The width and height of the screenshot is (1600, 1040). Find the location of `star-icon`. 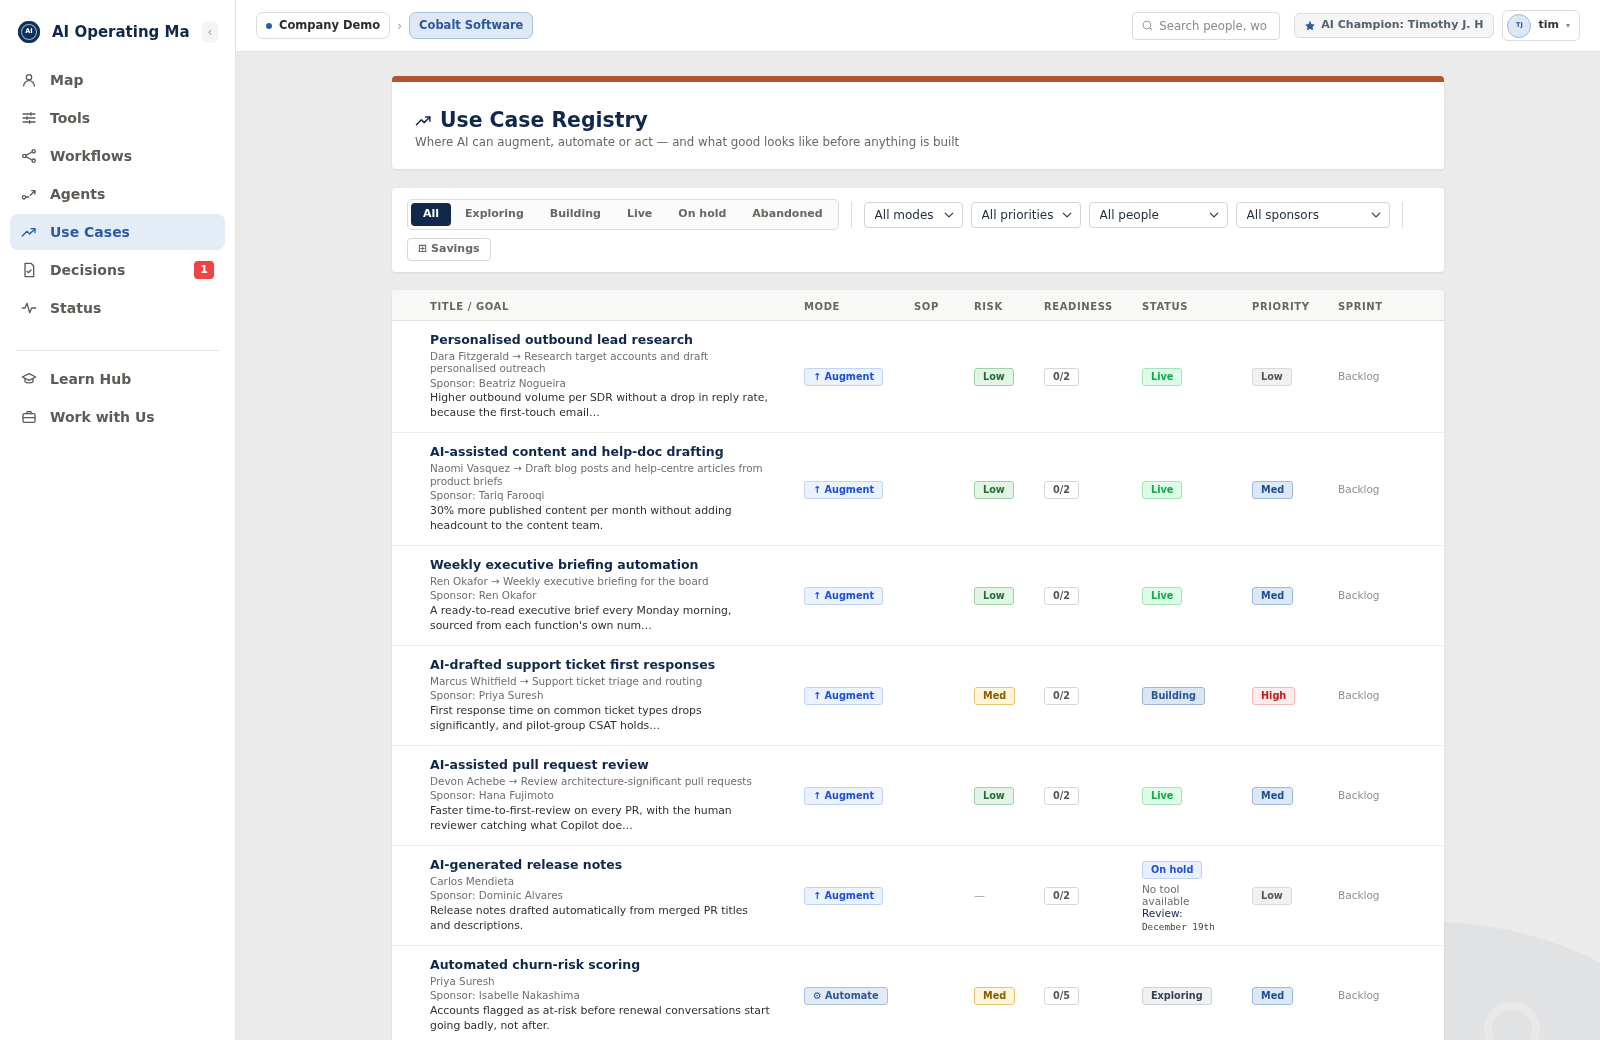

star-icon is located at coordinates (1310, 25).